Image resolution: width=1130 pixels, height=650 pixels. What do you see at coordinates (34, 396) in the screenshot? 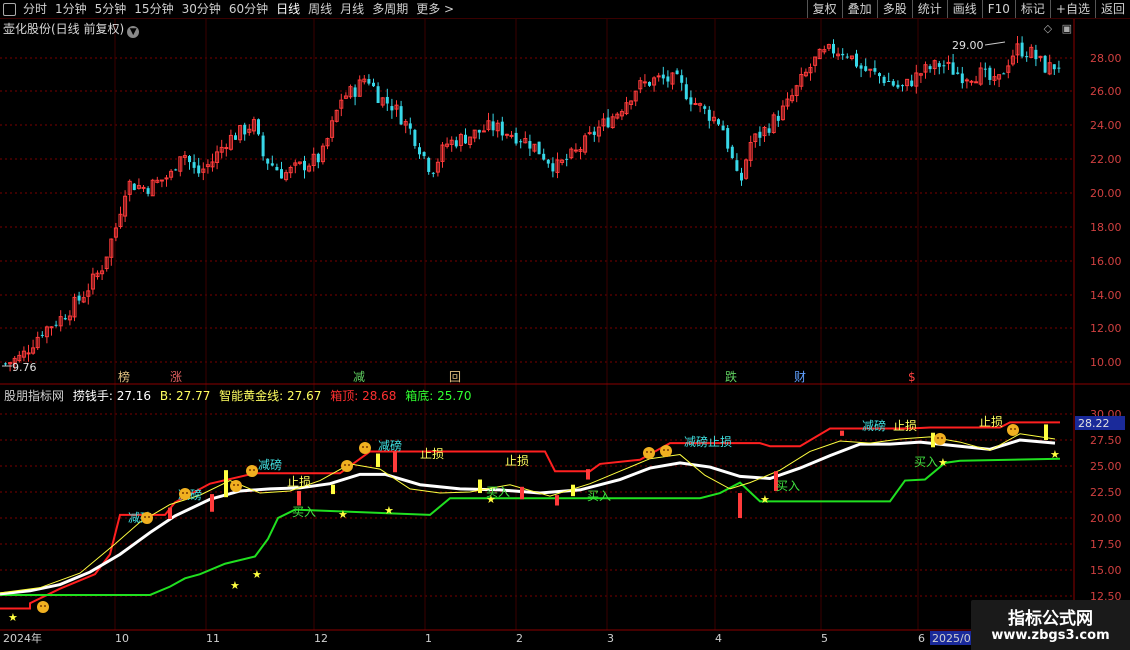
I see `legend-indicator-name: 股朋指标网` at bounding box center [34, 396].